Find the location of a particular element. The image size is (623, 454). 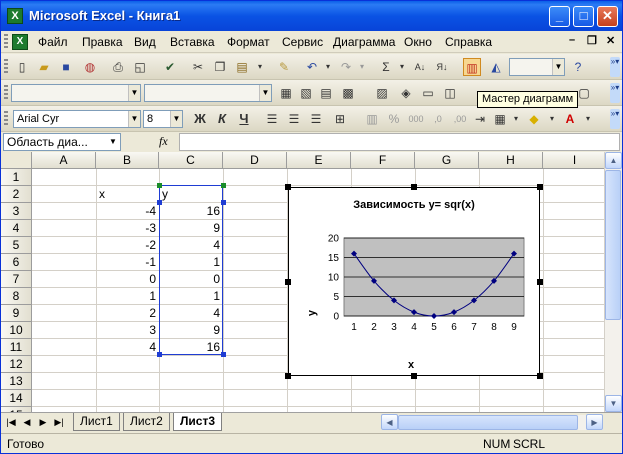

menu-insert: Вставка is located at coordinates (192, 42).